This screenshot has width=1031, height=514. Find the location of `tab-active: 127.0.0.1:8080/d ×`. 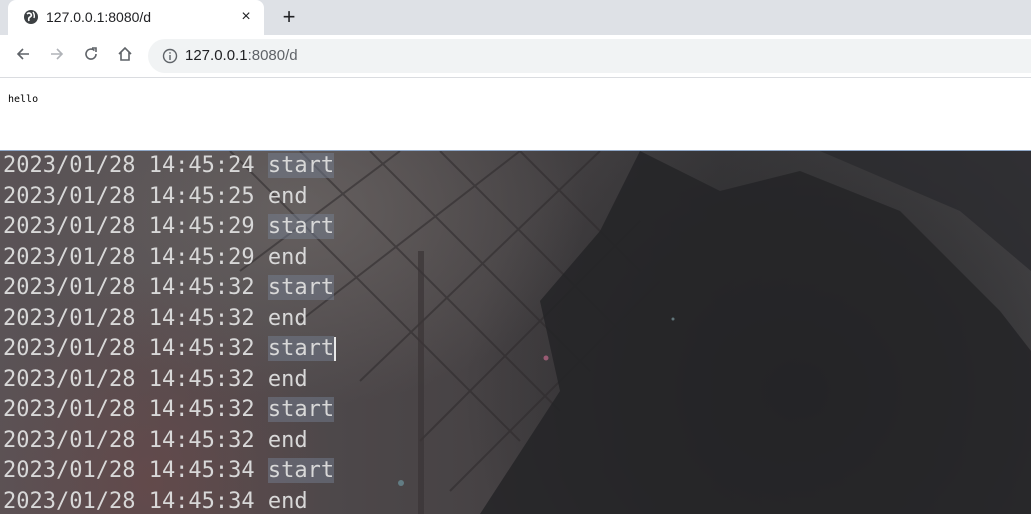

tab-active: 127.0.0.1:8080/d × is located at coordinates (136, 17).